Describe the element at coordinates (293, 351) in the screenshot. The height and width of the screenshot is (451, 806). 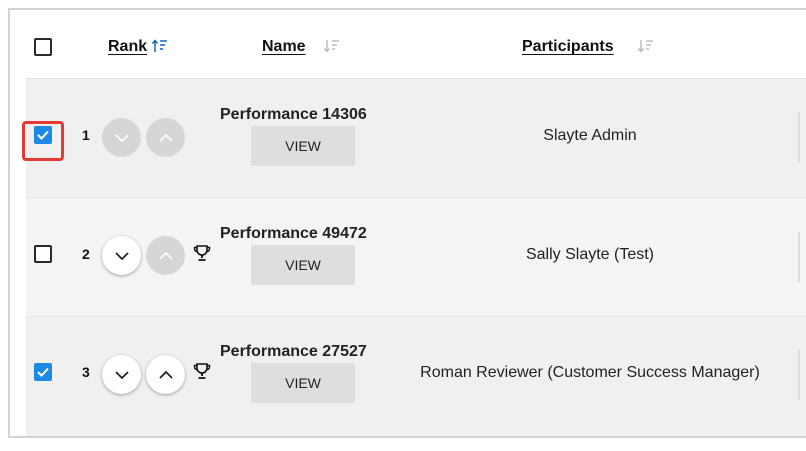
I see `performance-title: Performance 27527` at that location.